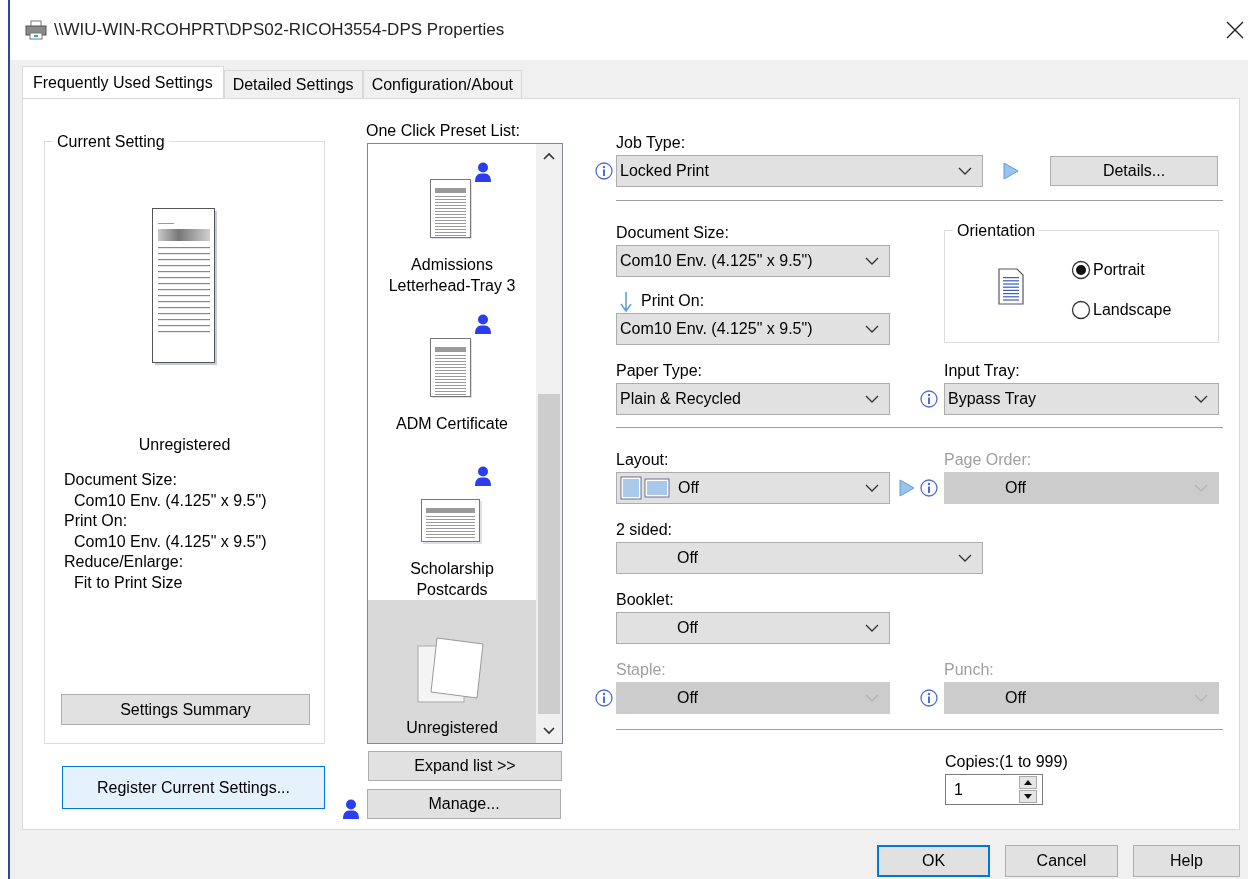 The height and width of the screenshot is (879, 1248). Describe the element at coordinates (549, 554) in the screenshot. I see `scroll-thumb` at that location.